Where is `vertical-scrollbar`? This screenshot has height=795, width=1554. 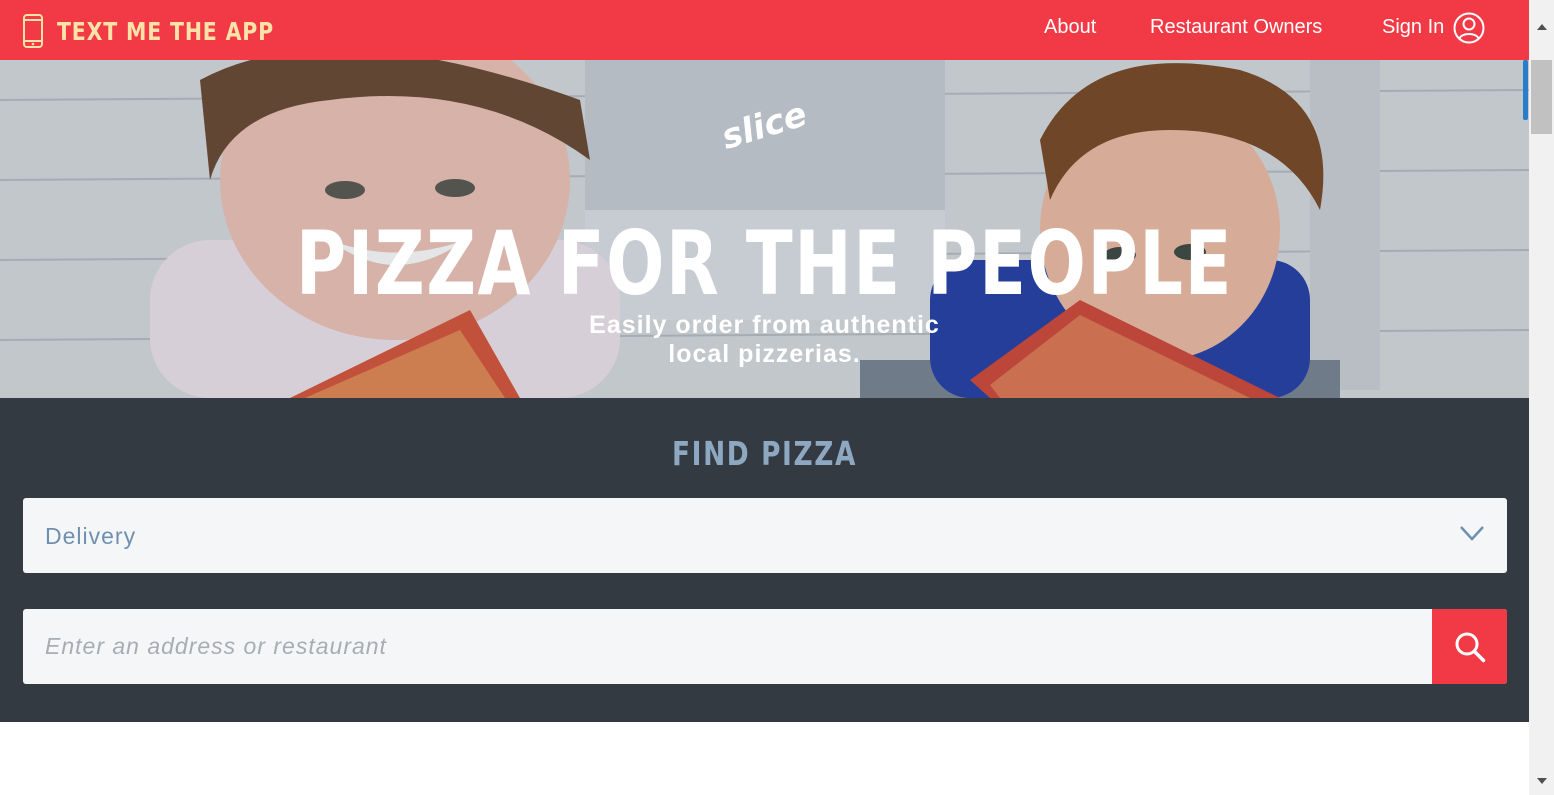 vertical-scrollbar is located at coordinates (1538, 397).